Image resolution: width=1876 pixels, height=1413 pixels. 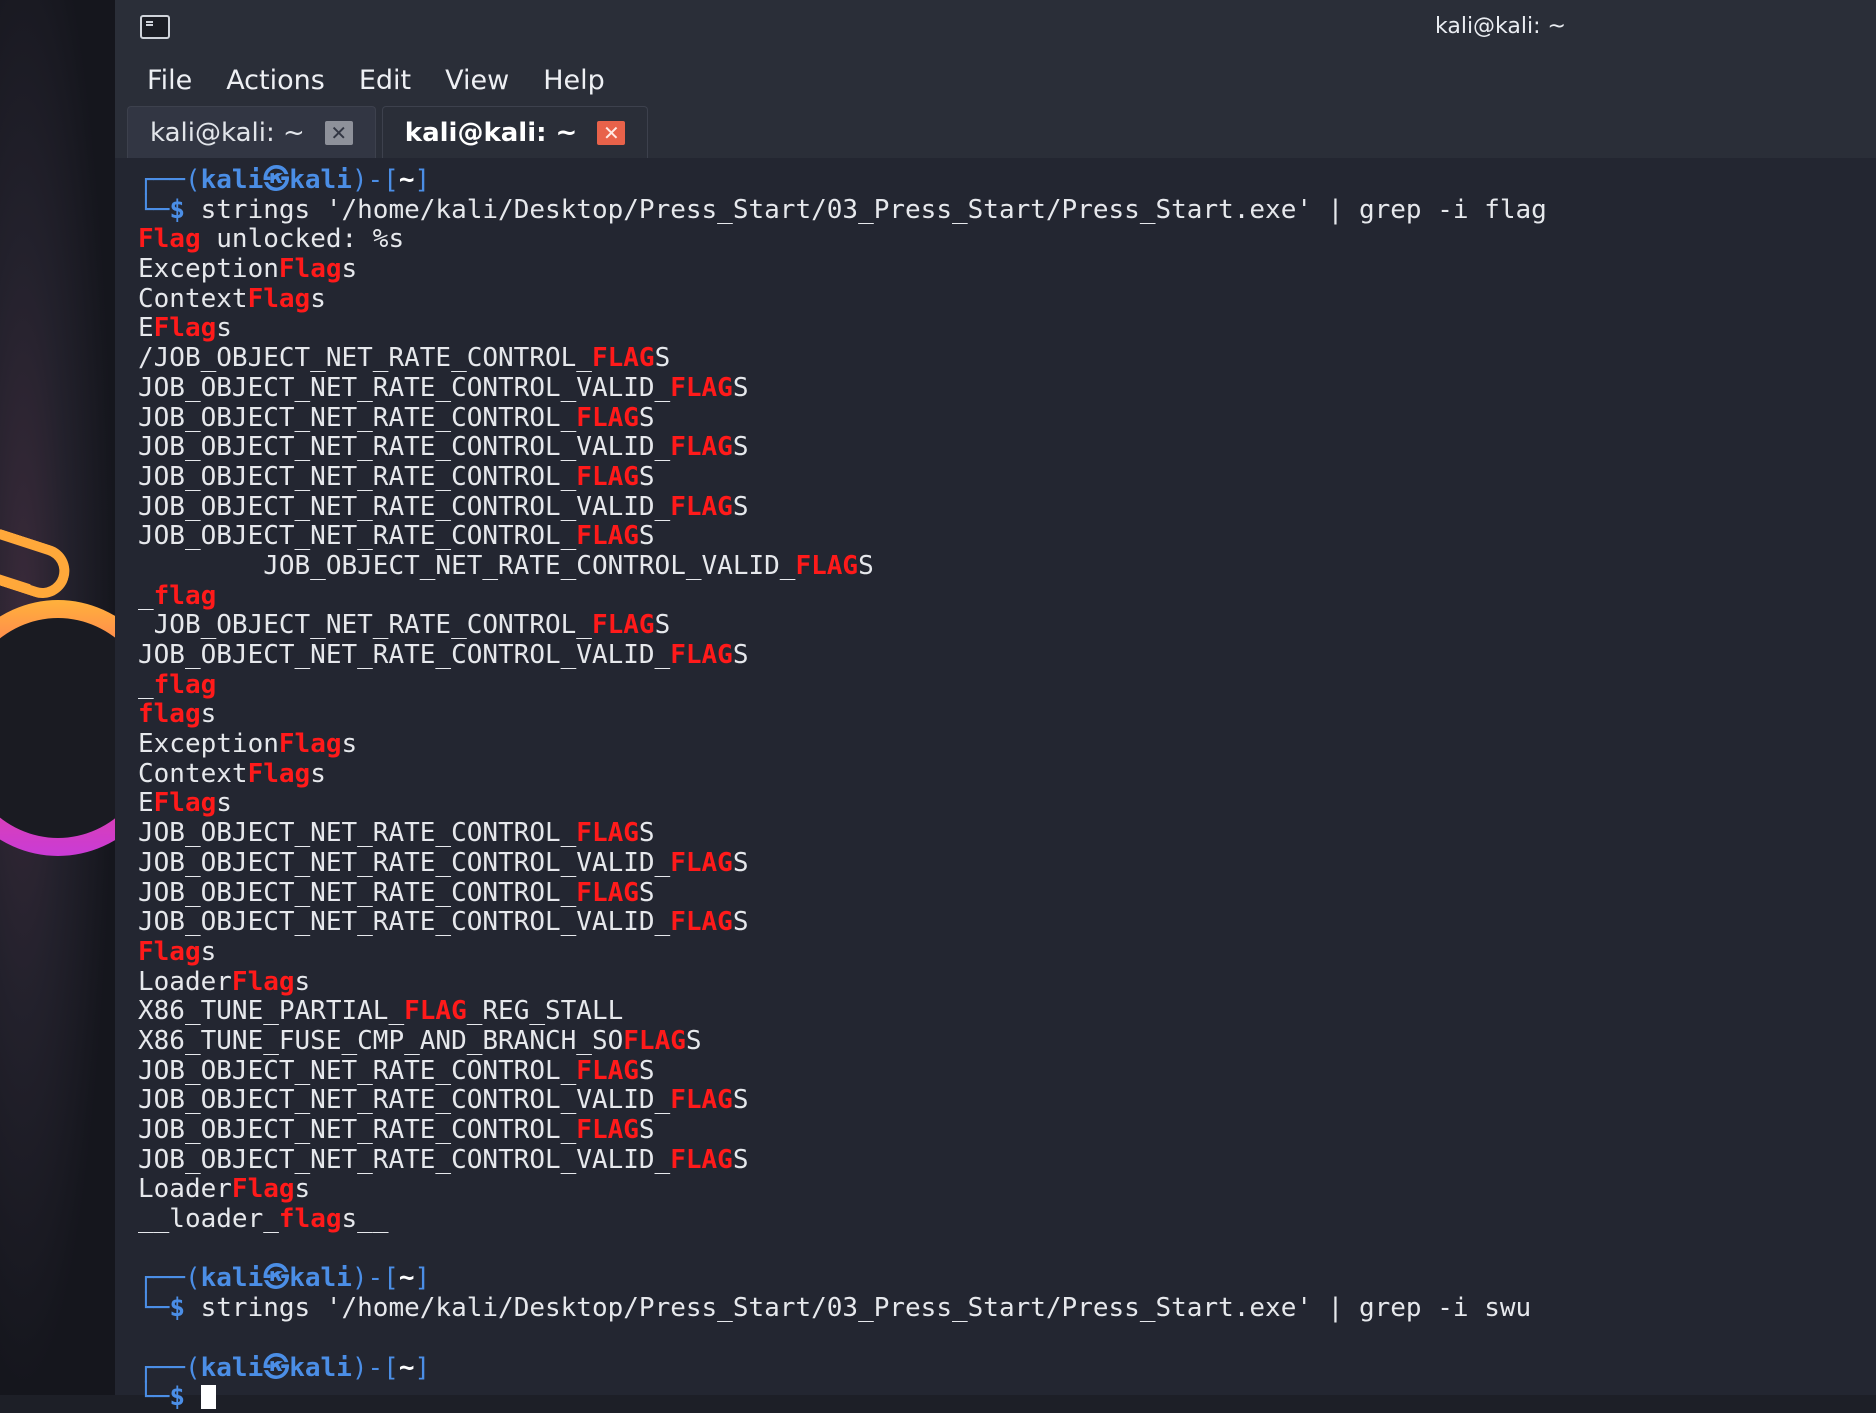 What do you see at coordinates (208, 744) in the screenshot?
I see `output-text: Exception` at bounding box center [208, 744].